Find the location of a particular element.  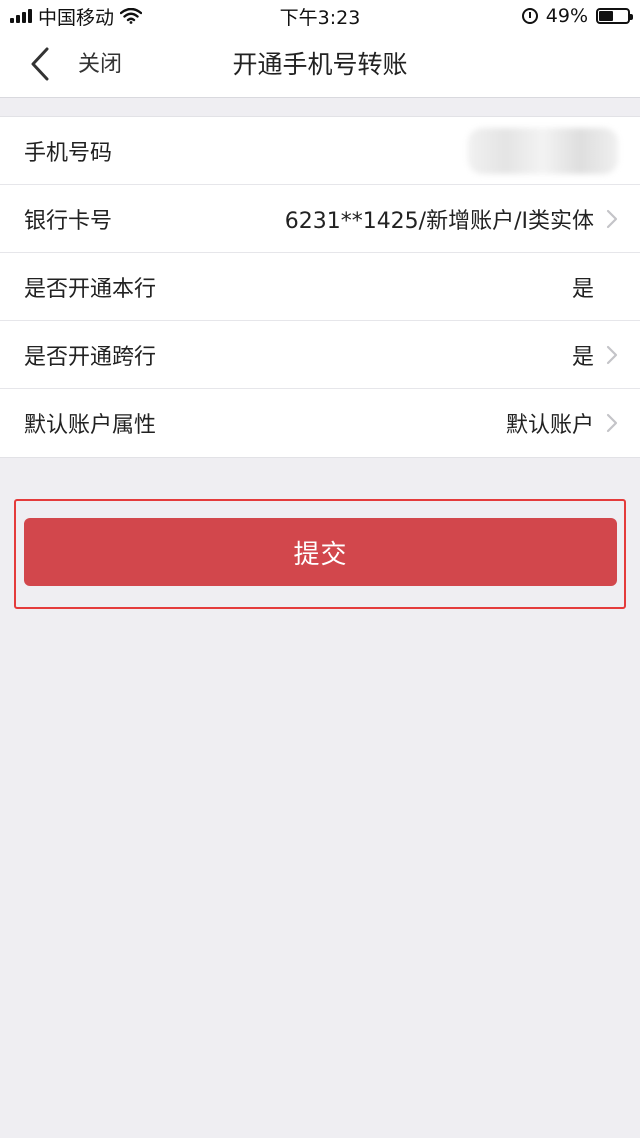

row-label: 是否开通跨行 is located at coordinates (90, 357).